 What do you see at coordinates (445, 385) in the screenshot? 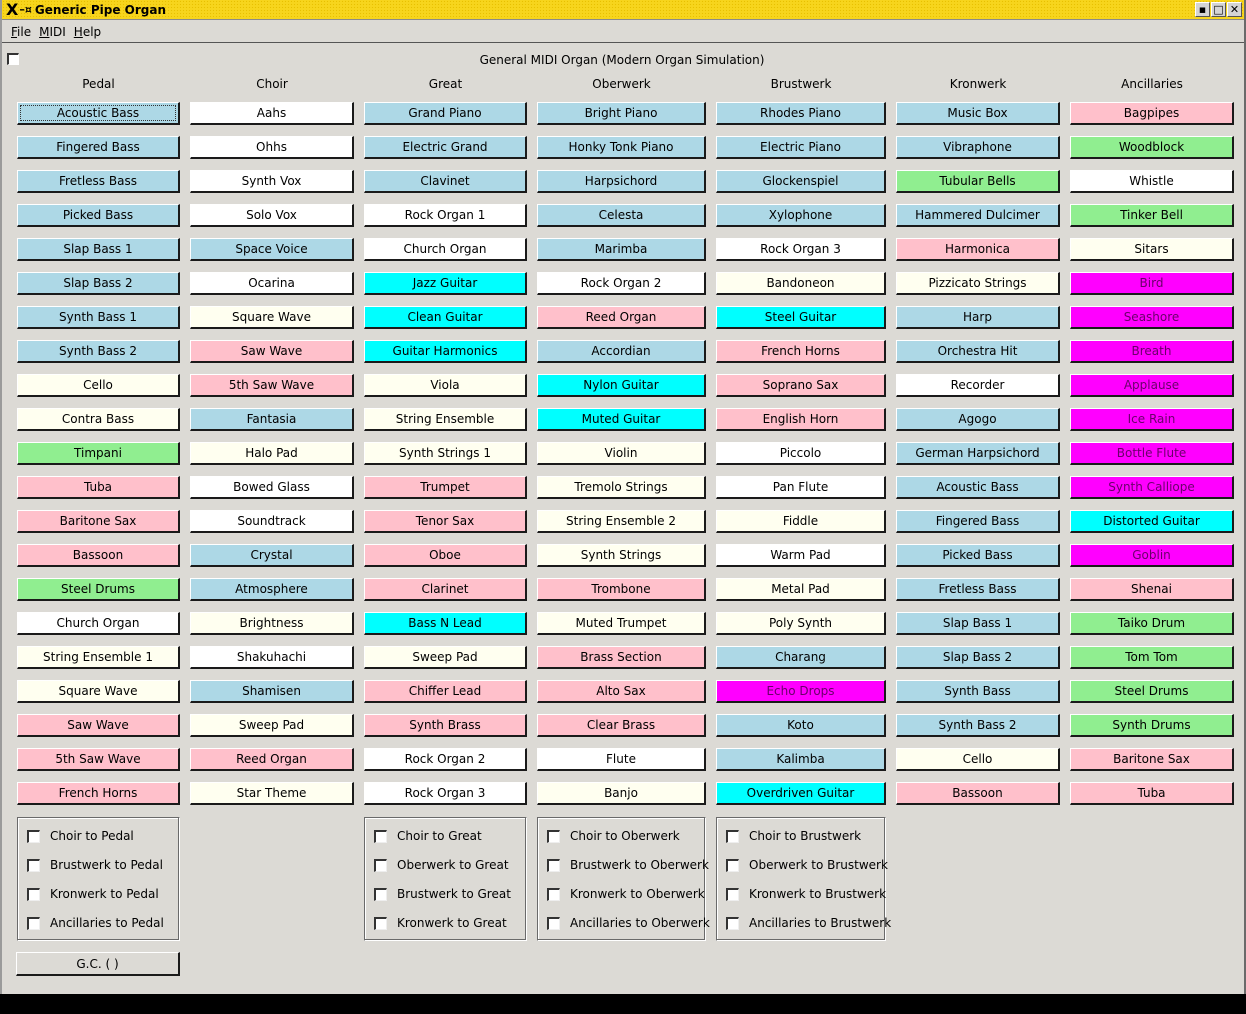
I see `stop-button-great-viola: Viola` at bounding box center [445, 385].